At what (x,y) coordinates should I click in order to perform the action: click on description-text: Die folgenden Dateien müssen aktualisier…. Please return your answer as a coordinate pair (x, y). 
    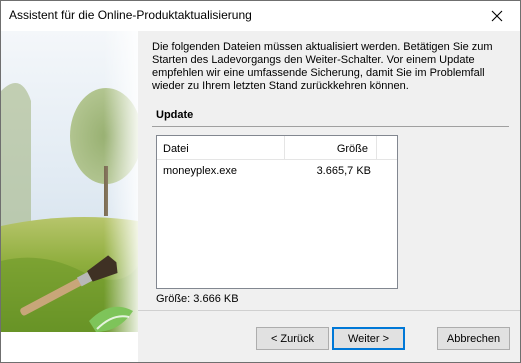
    Looking at the image, I should click on (322, 66).